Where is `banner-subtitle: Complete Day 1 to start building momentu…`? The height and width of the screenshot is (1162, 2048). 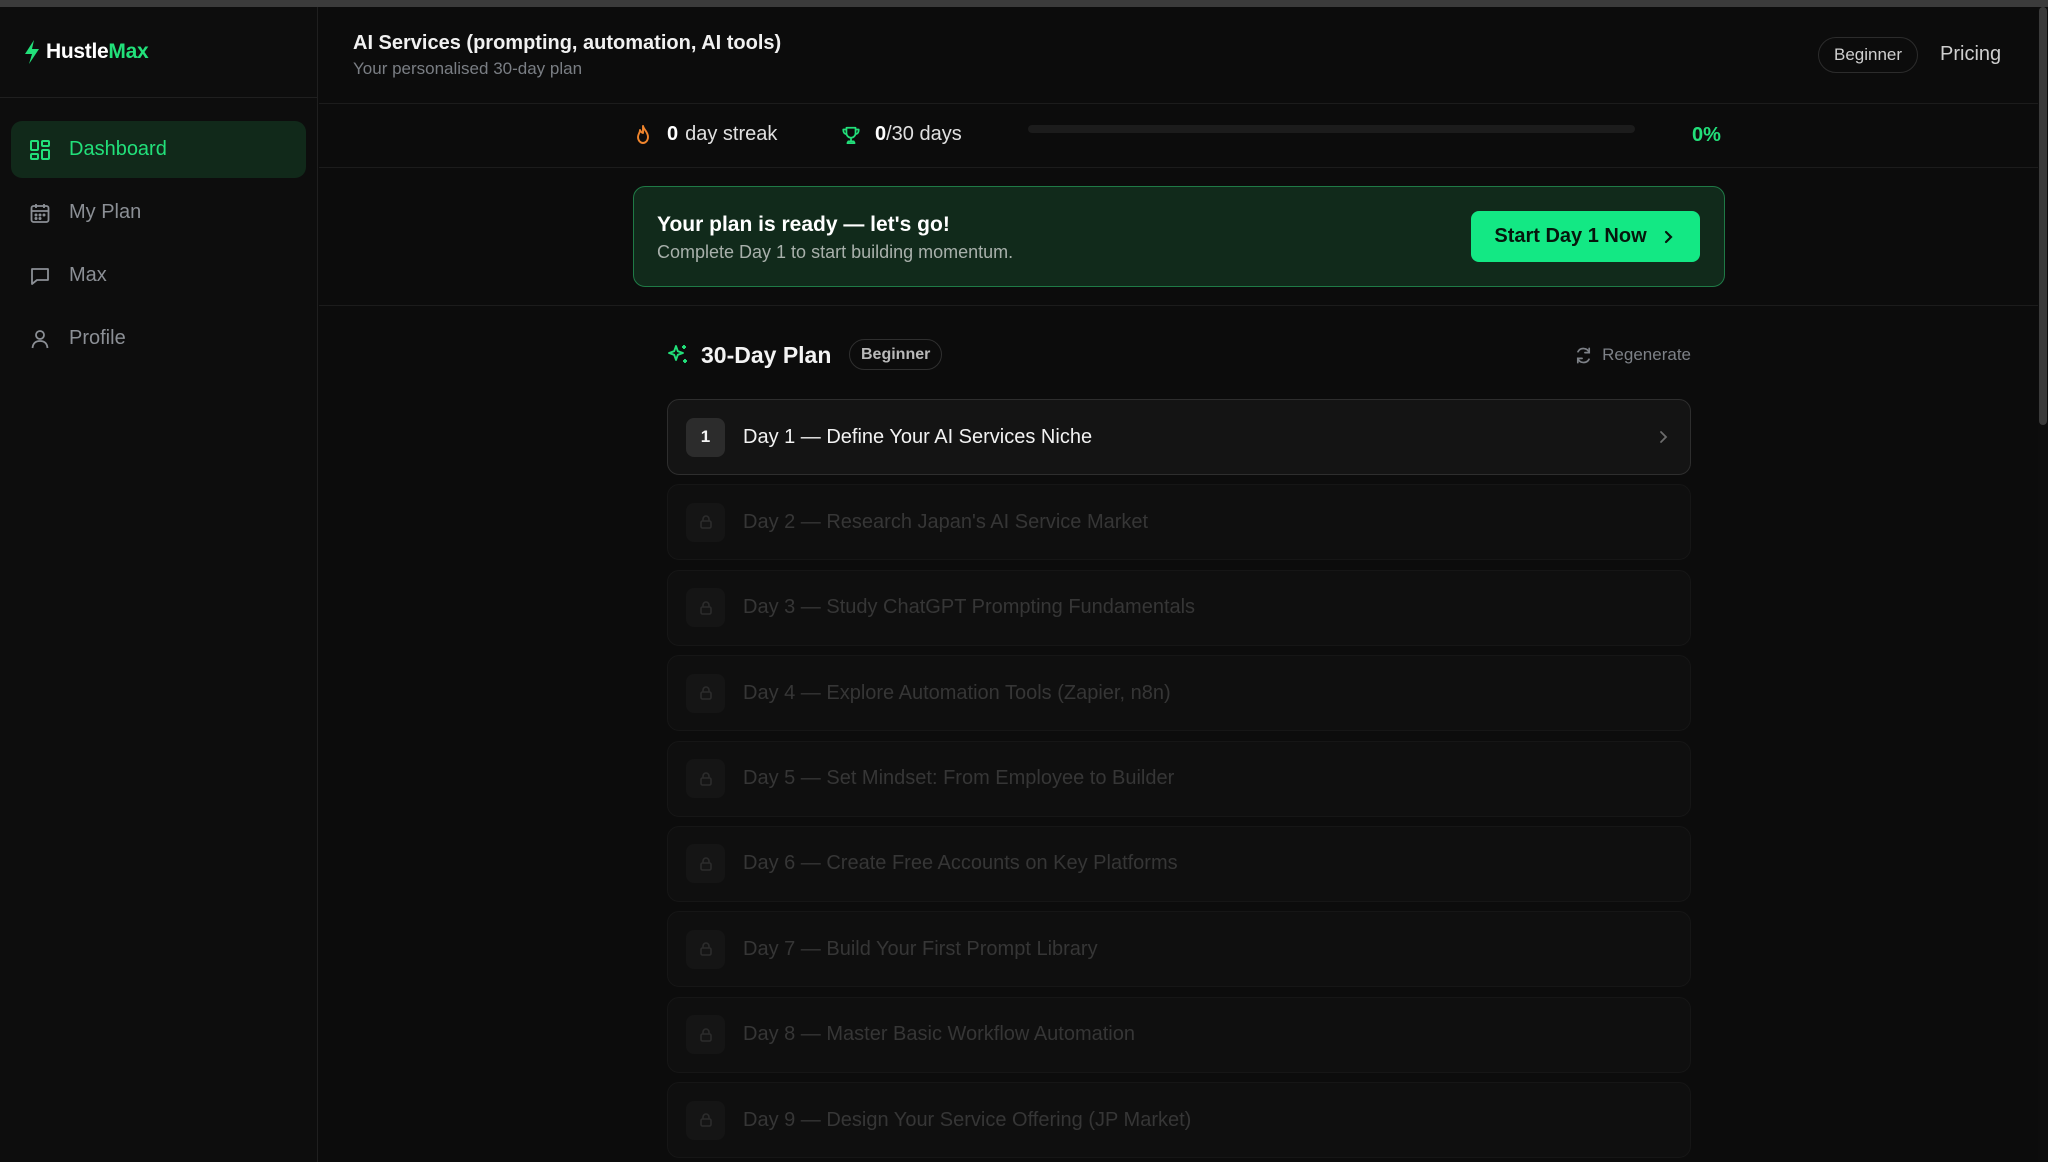 banner-subtitle: Complete Day 1 to start building momentu… is located at coordinates (835, 252).